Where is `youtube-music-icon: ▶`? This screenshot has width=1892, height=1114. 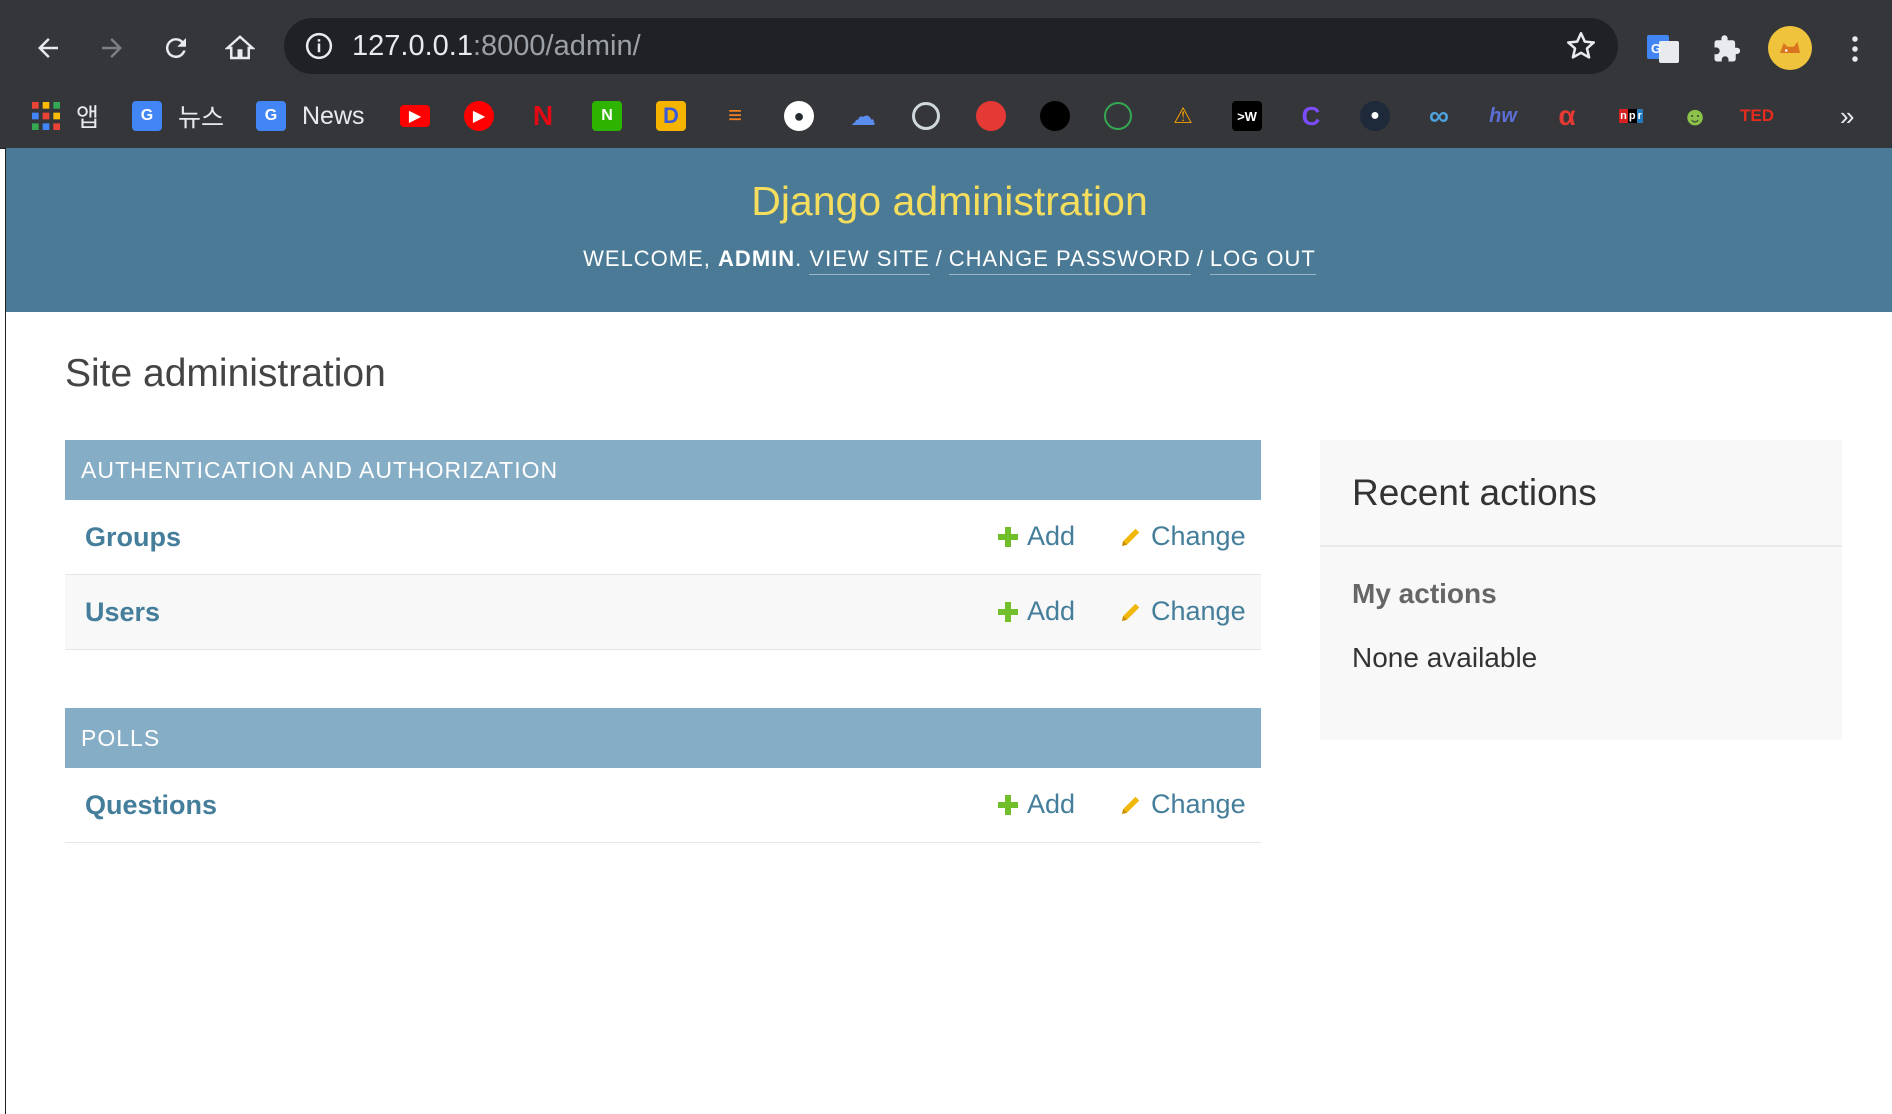 youtube-music-icon: ▶ is located at coordinates (479, 116).